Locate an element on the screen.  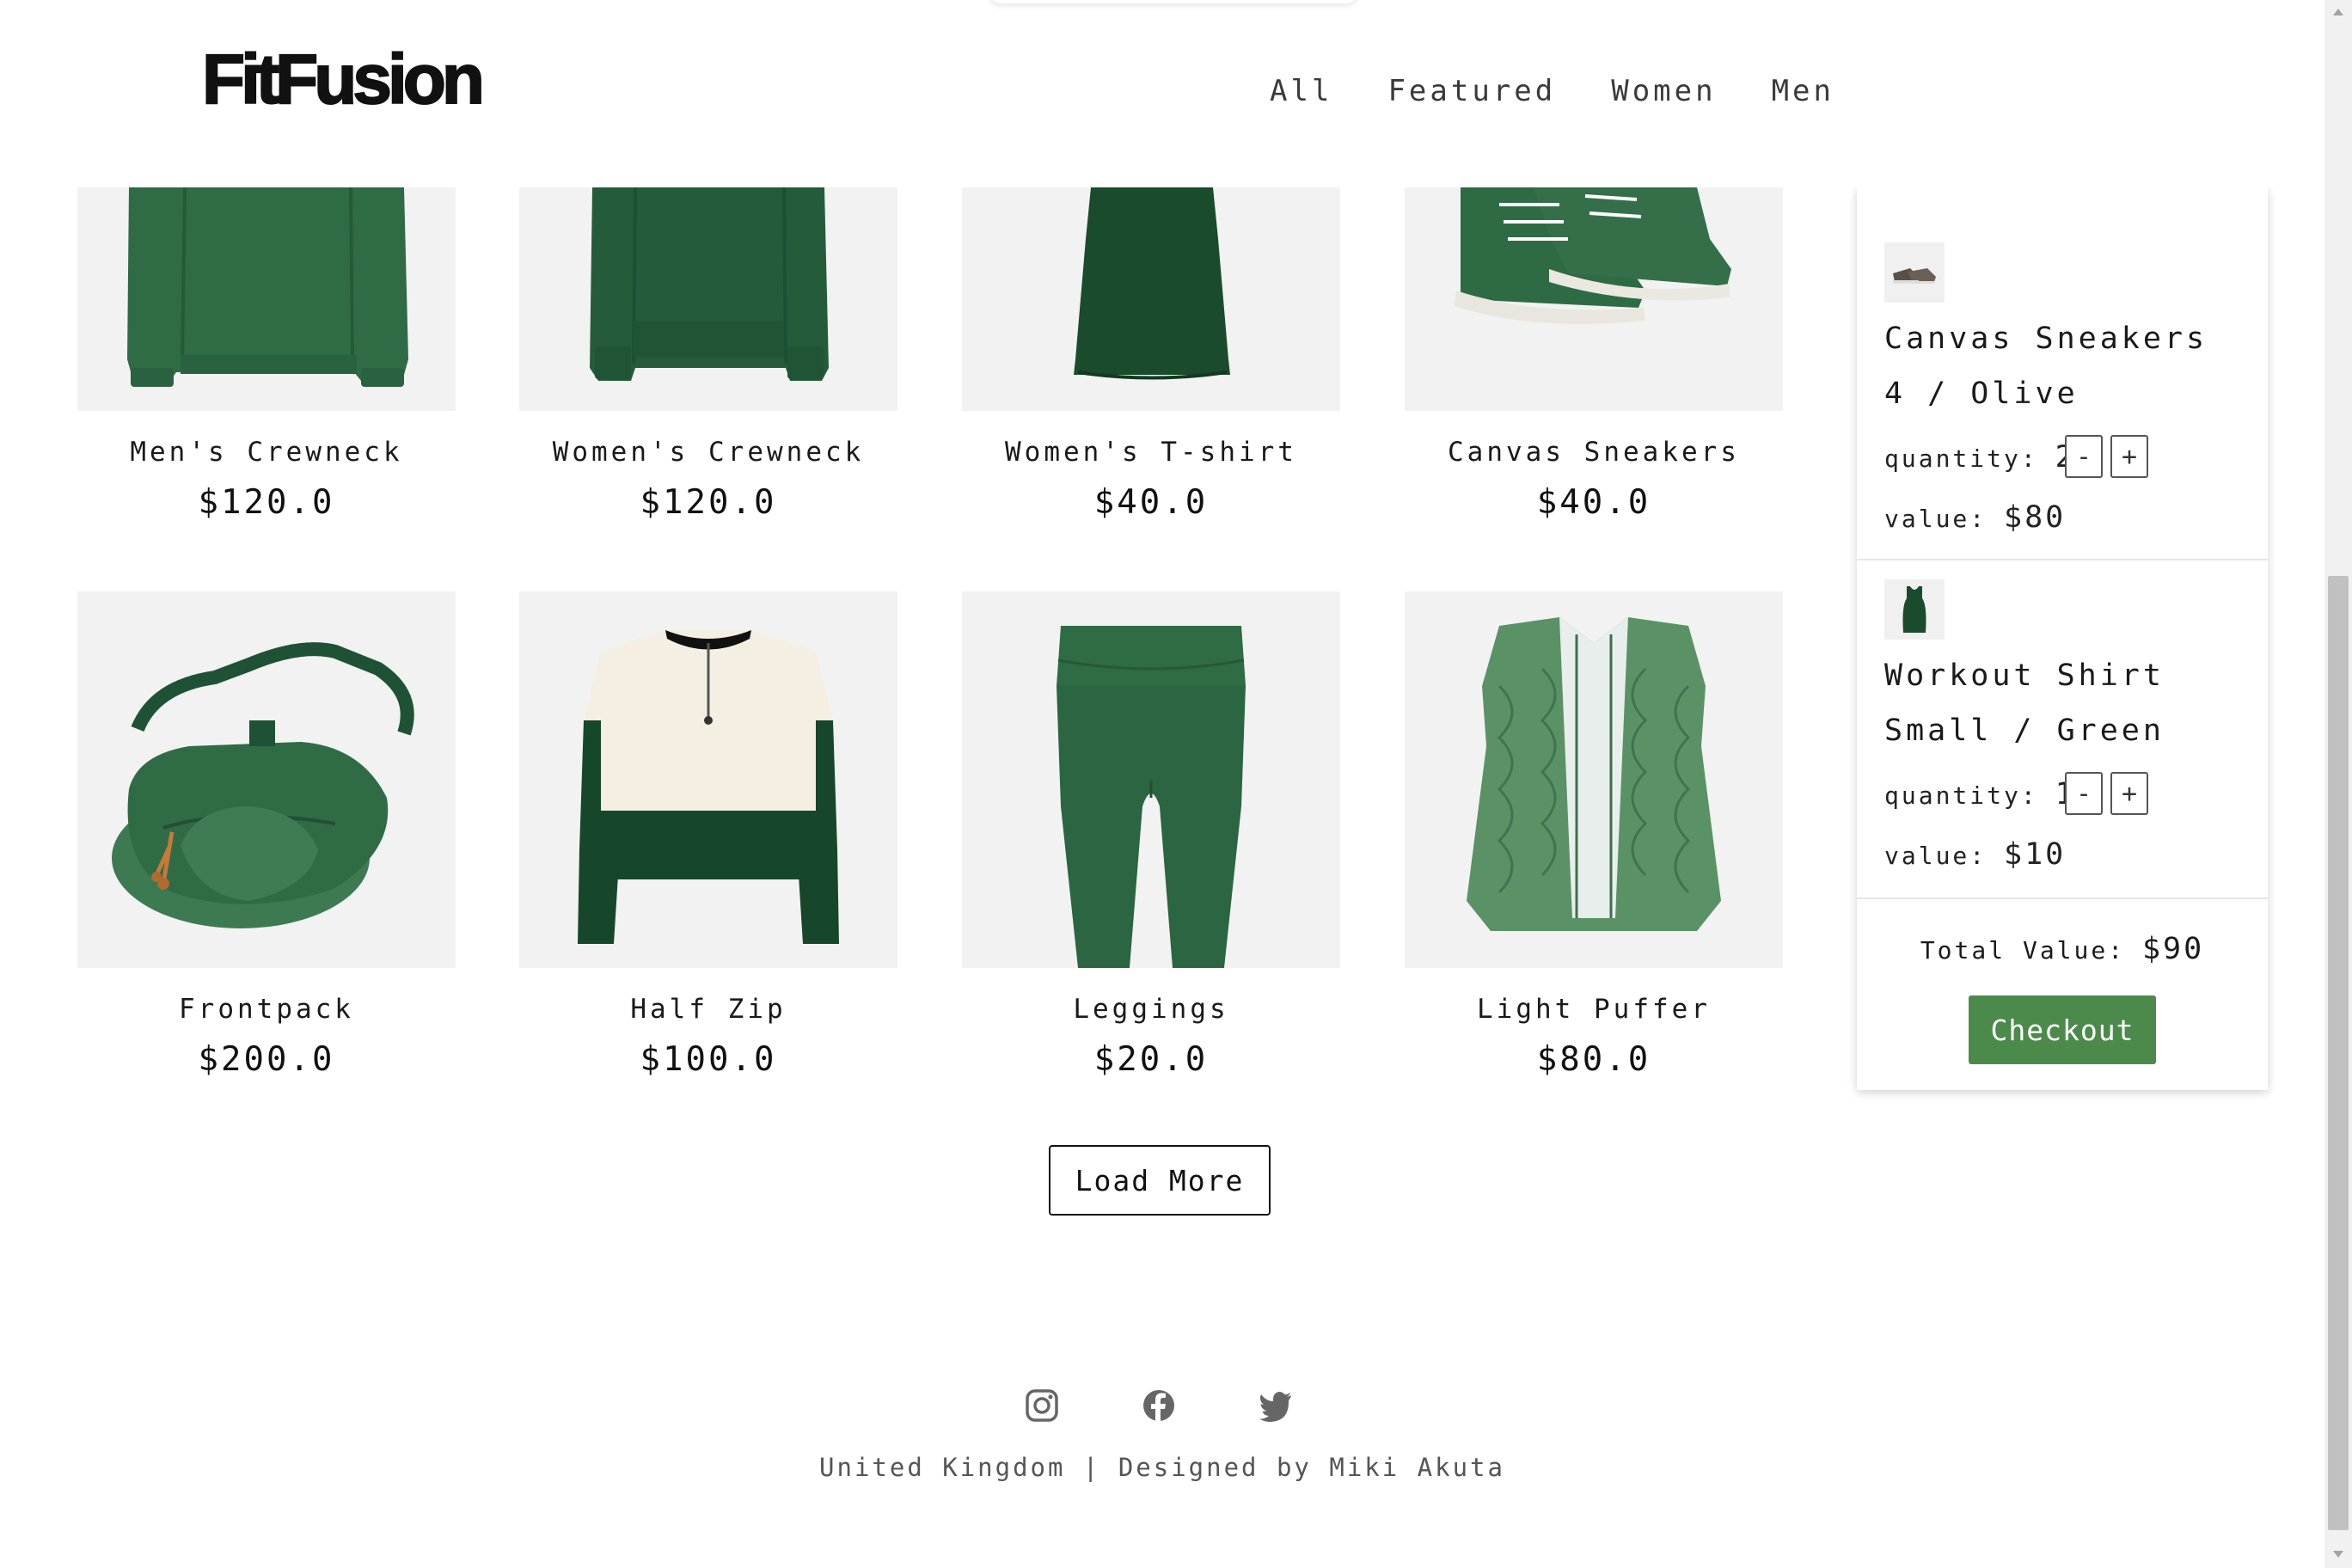
scroll-up-arrow is located at coordinates (2338, 12).